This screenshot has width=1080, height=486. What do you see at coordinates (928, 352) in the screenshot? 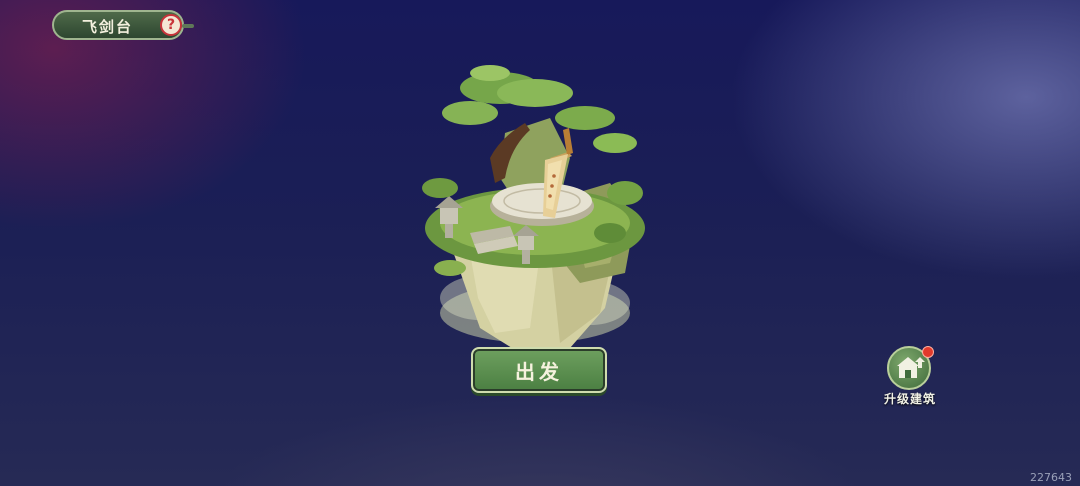
I see `notification-dot` at bounding box center [928, 352].